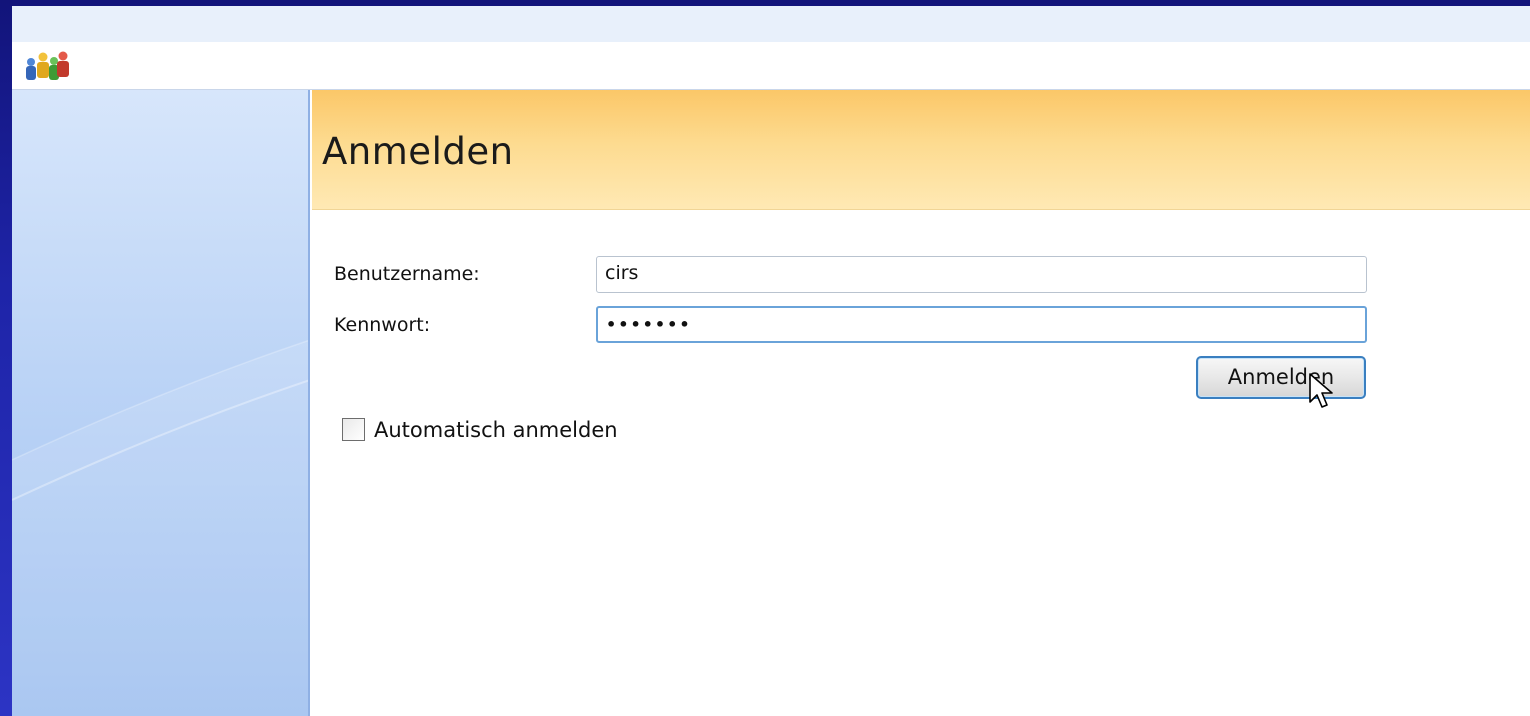 The height and width of the screenshot is (716, 1530). Describe the element at coordinates (496, 430) in the screenshot. I see `auto-login-label: Automatisch anmelden` at that location.